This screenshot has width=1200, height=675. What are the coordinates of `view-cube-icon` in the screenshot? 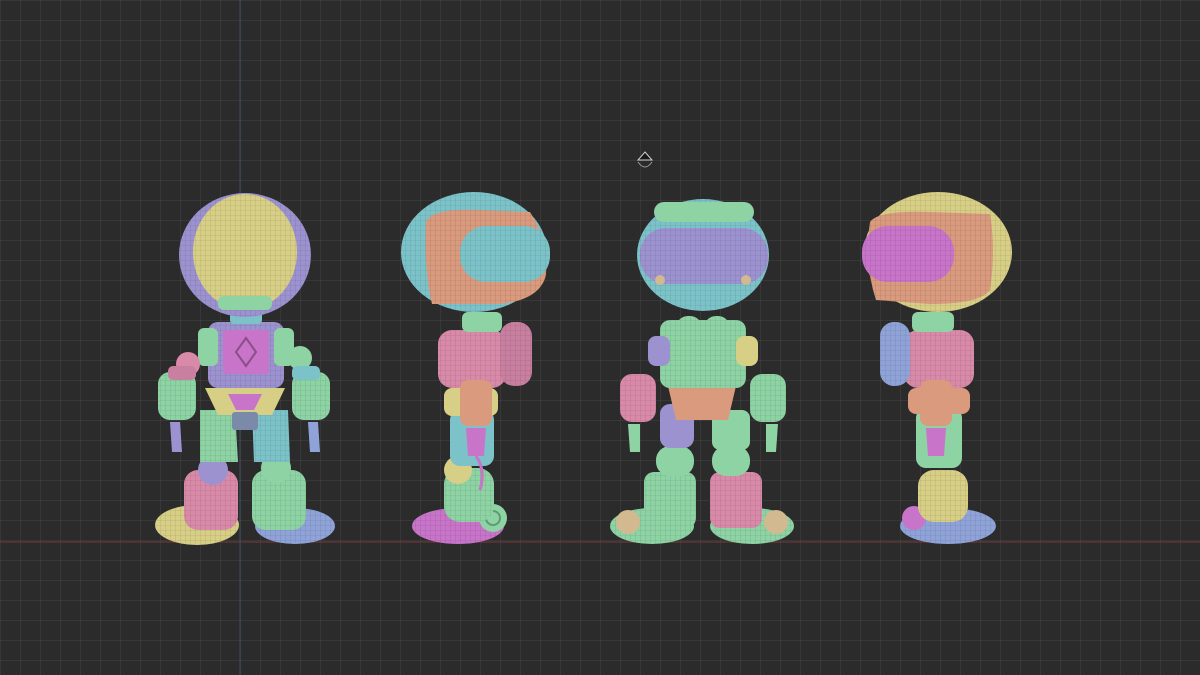 It's located at (645, 161).